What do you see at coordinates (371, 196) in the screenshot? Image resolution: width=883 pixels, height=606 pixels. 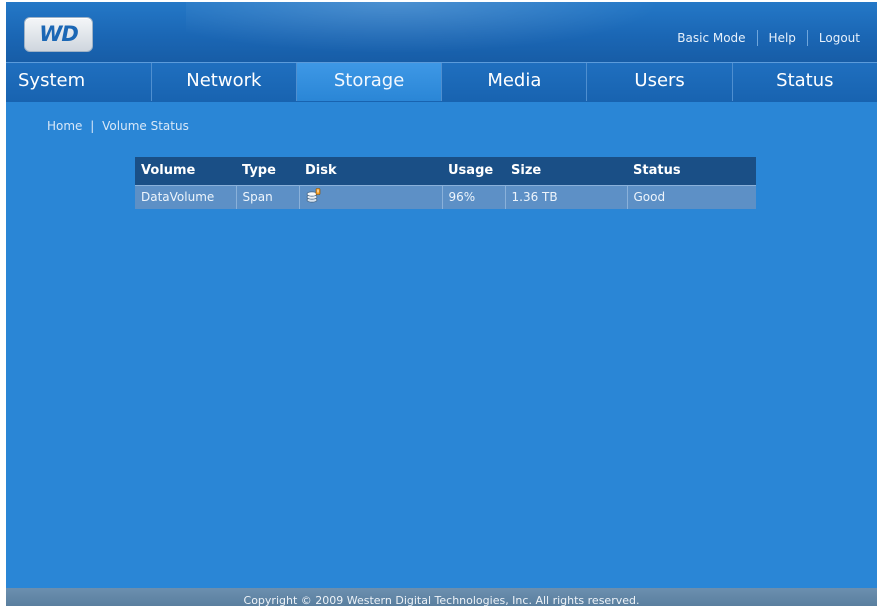 I see `cell-disk` at bounding box center [371, 196].